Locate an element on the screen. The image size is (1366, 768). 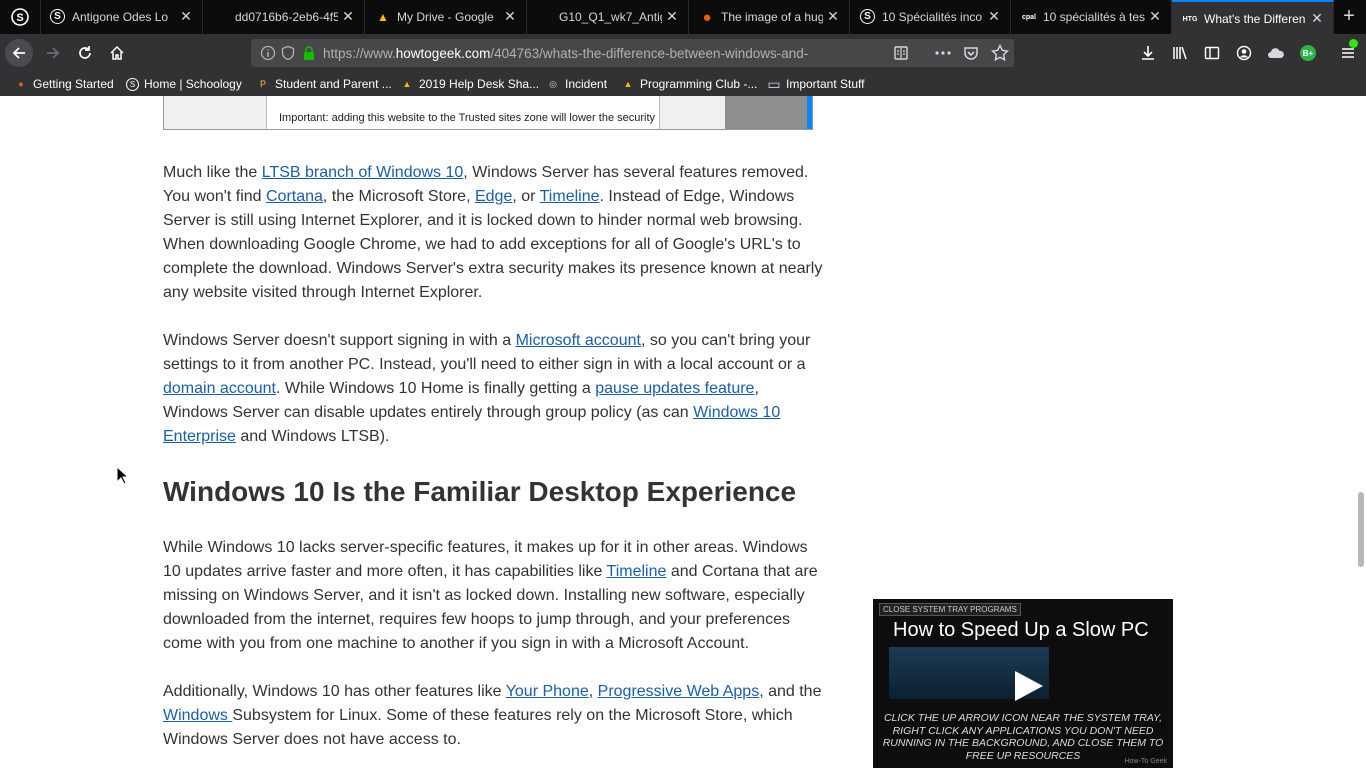
tab-title: 10 Spécialités inco is located at coordinates (932, 17).